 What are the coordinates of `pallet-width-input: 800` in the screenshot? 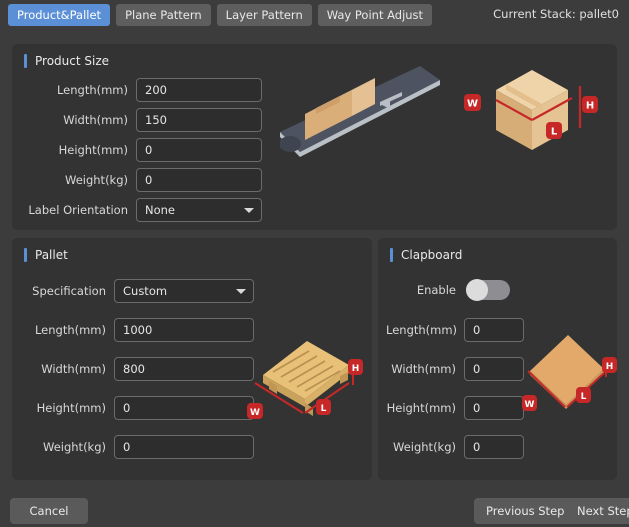 It's located at (184, 369).